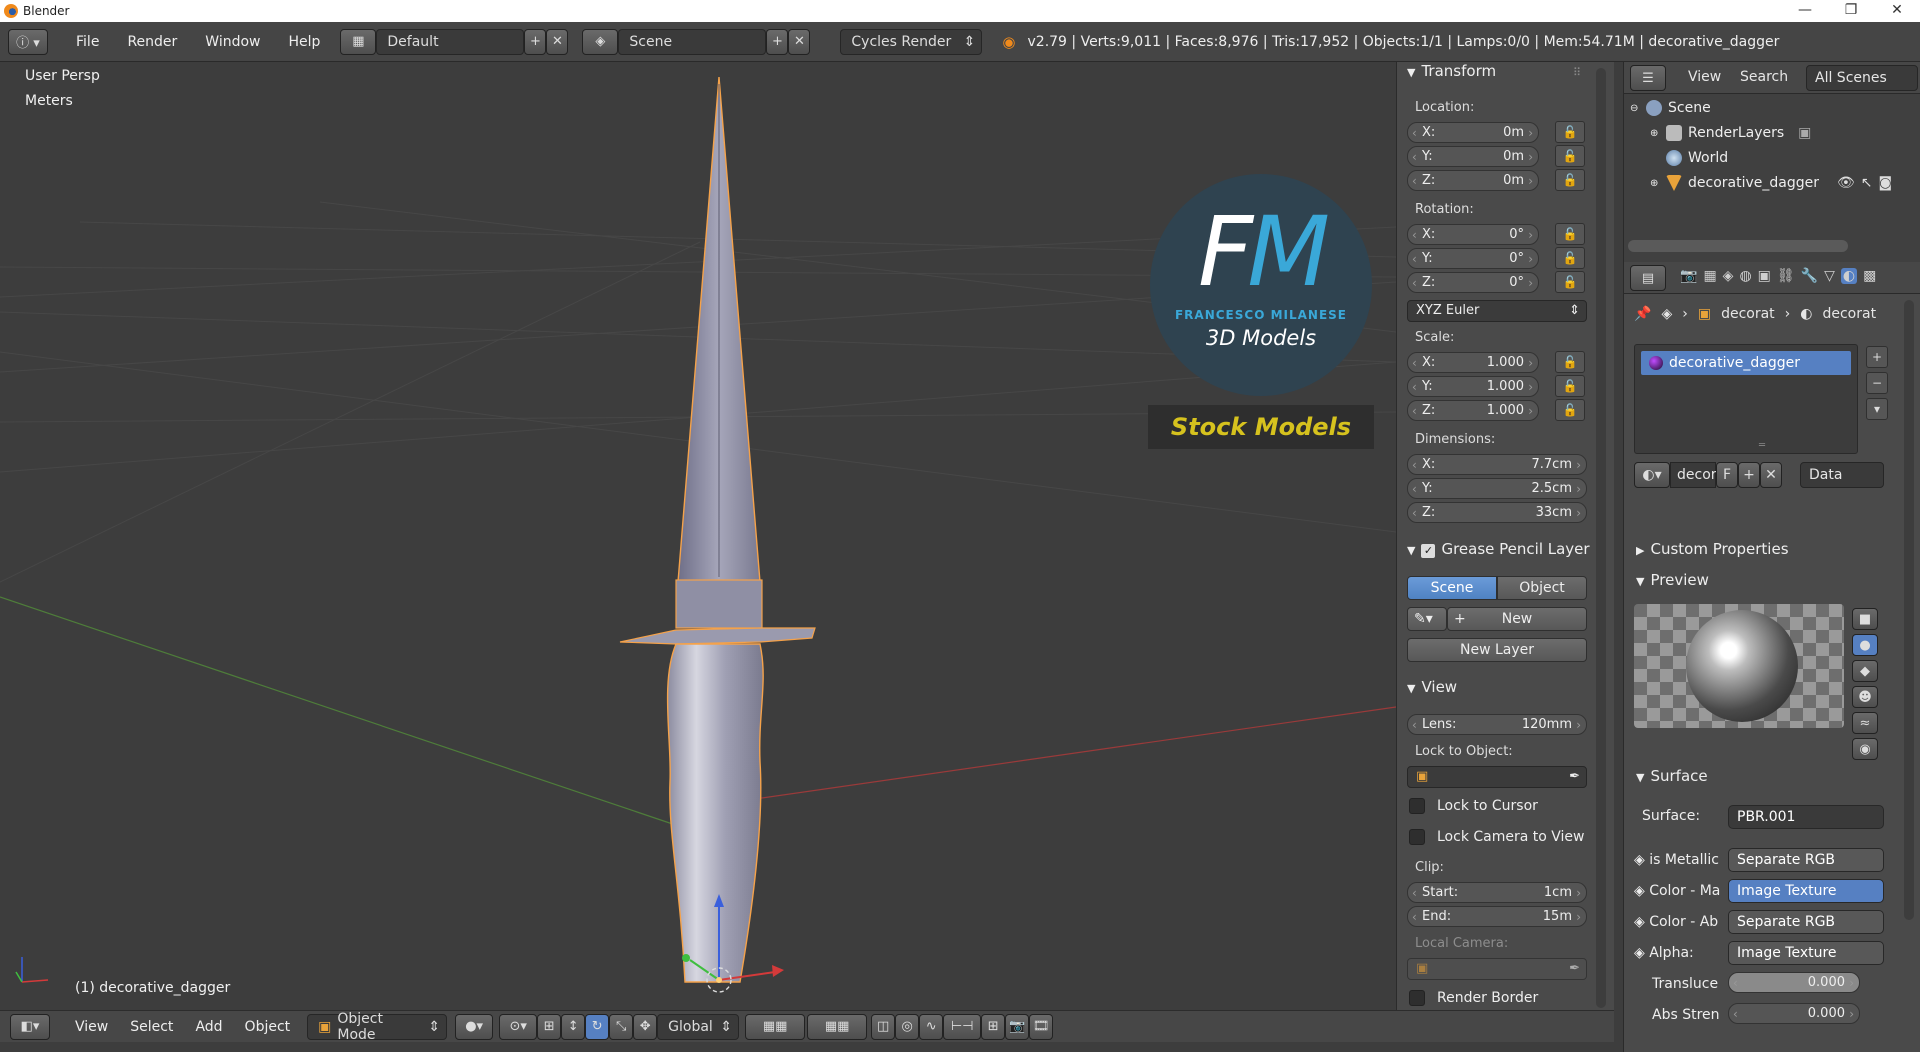 This screenshot has height=1052, width=1920. What do you see at coordinates (232, 42) in the screenshot?
I see `menu-window: Window` at bounding box center [232, 42].